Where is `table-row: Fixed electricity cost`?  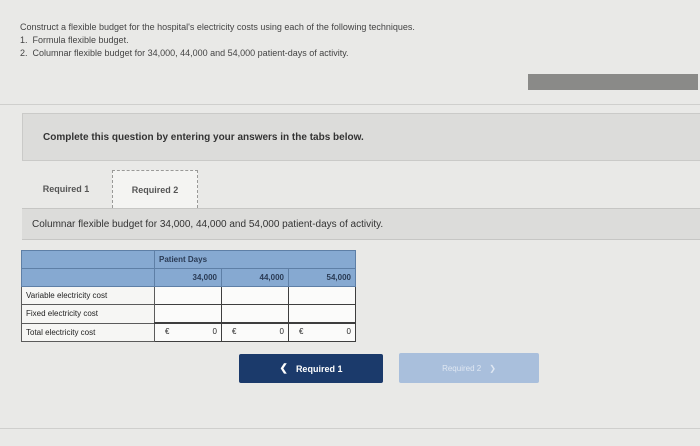
table-row: Fixed electricity cost is located at coordinates (188, 314).